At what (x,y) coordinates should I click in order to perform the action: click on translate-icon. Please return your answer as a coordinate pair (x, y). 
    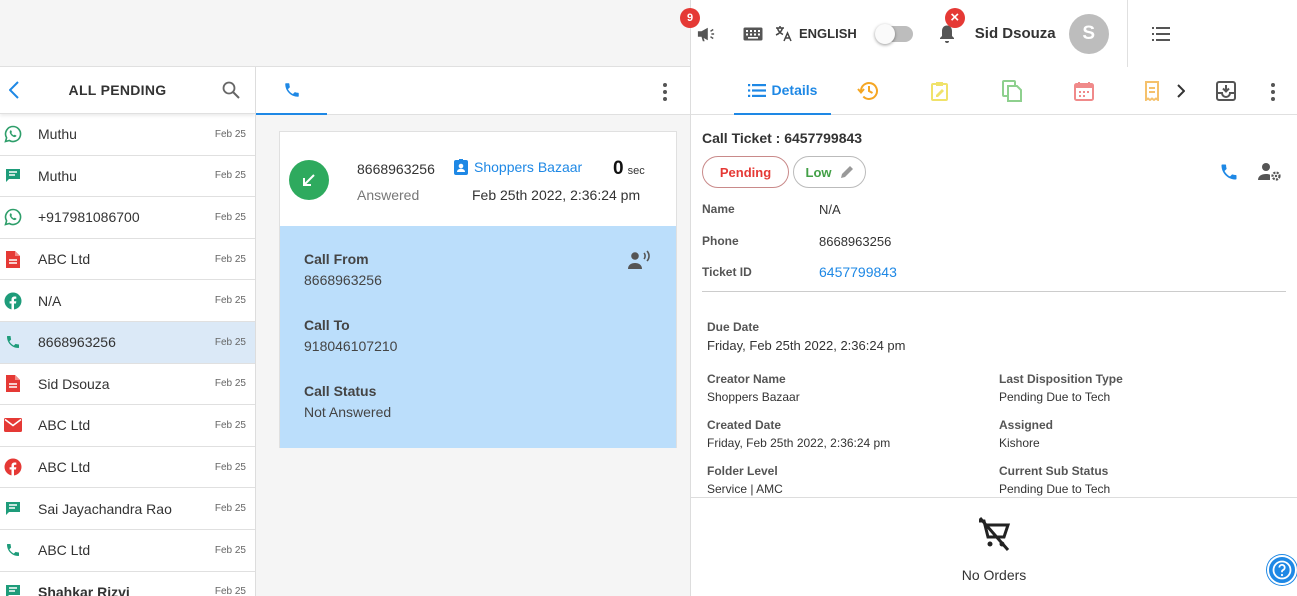
    Looking at the image, I should click on (783, 33).